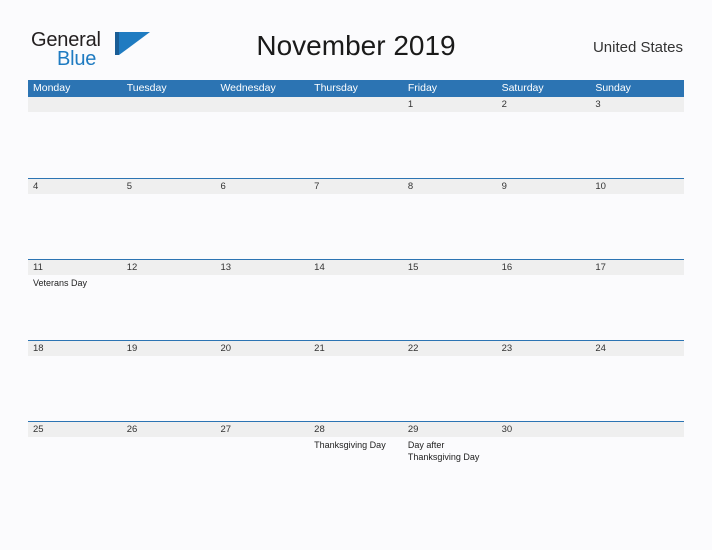 This screenshot has width=712, height=550. I want to click on calendar-day-cell: 30, so click(544, 462).